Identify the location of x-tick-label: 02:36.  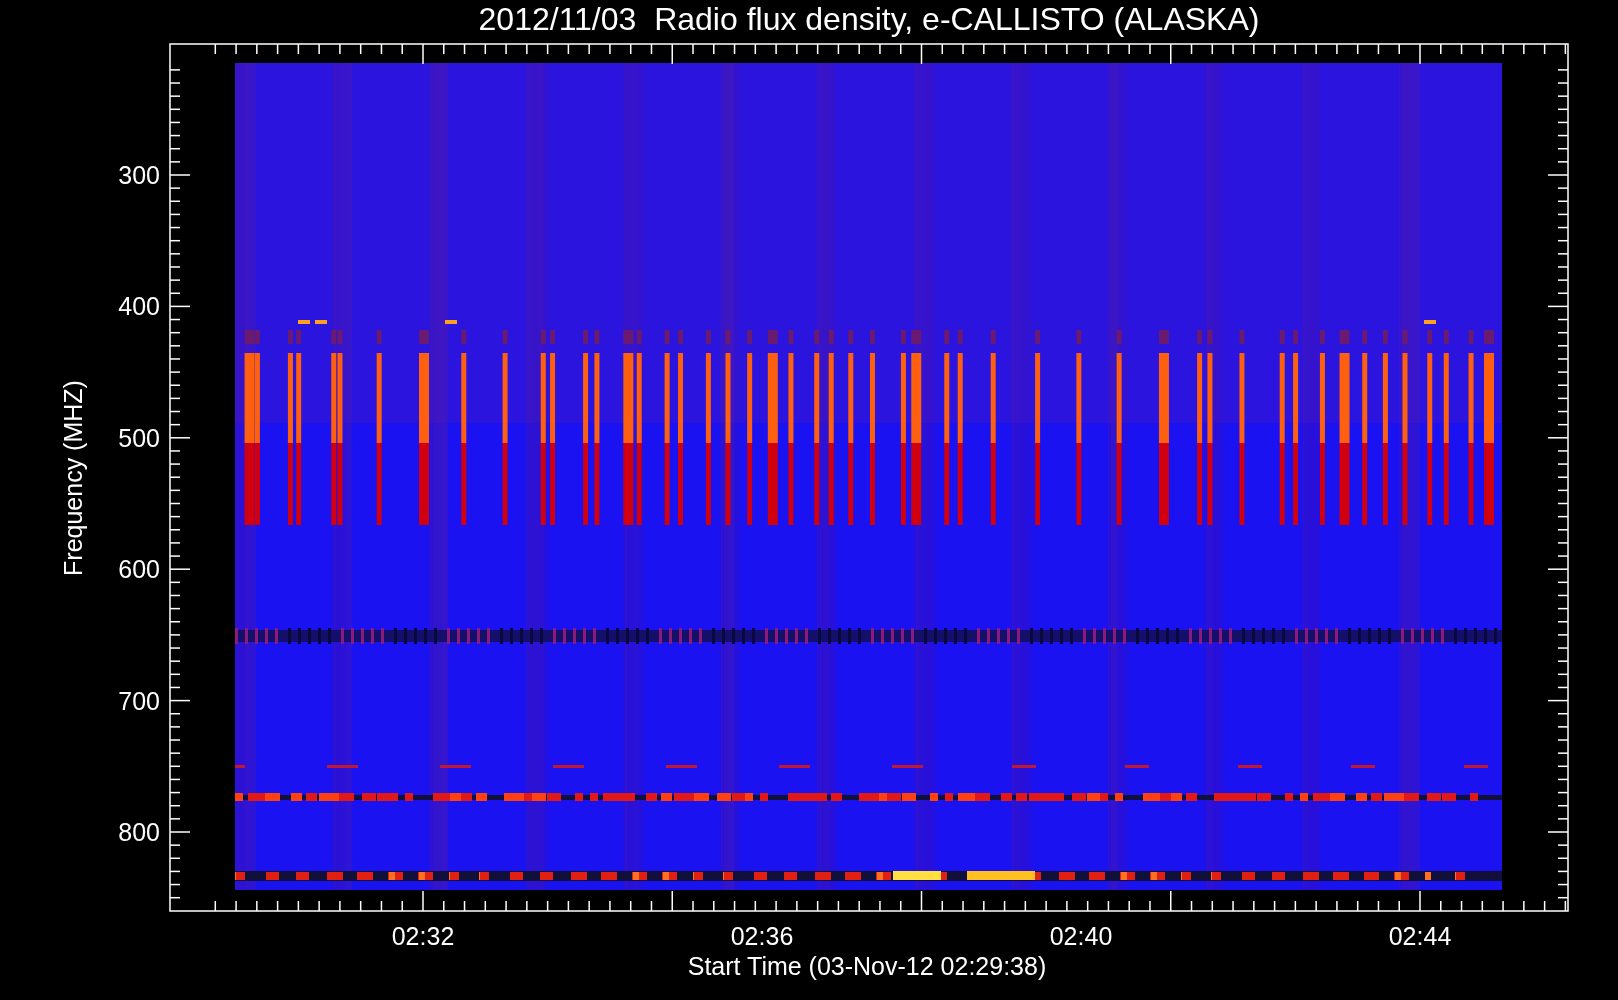
(762, 936).